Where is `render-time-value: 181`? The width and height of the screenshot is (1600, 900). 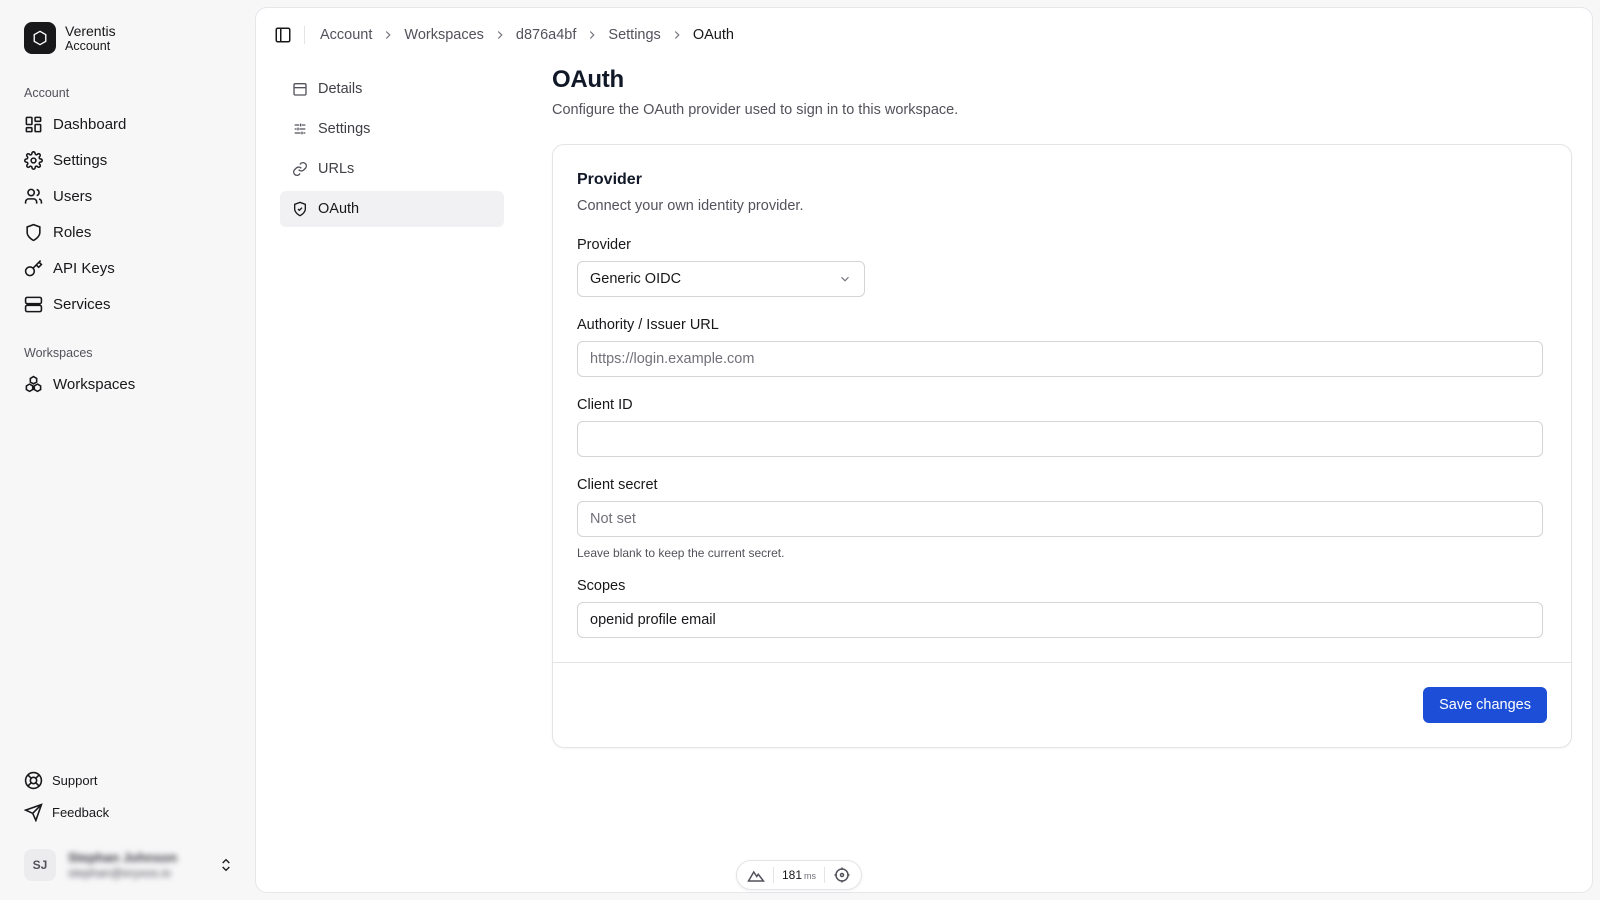 render-time-value: 181 is located at coordinates (791, 875).